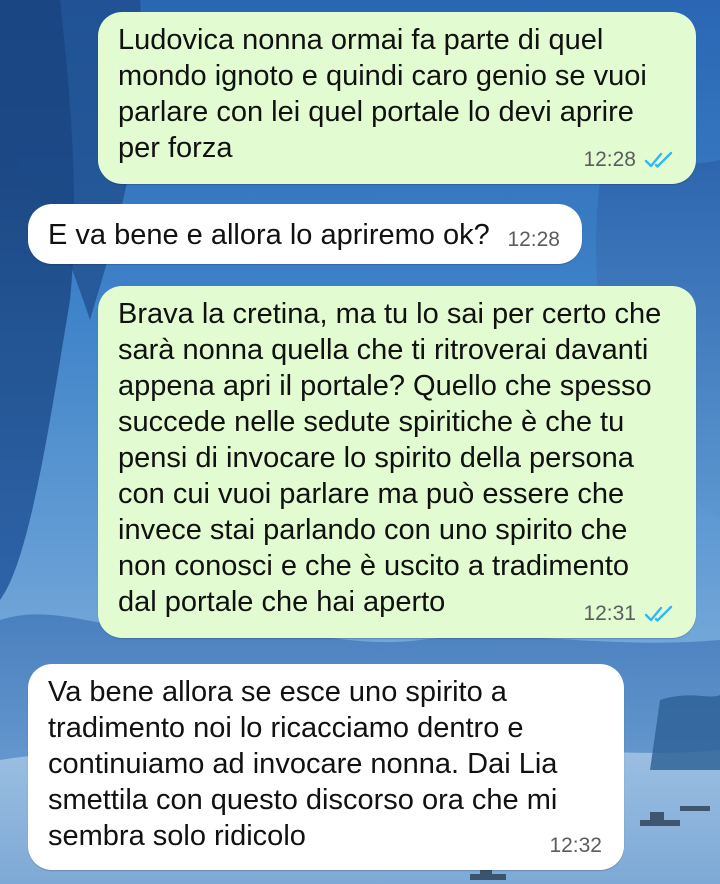 This screenshot has height=884, width=720. I want to click on message-meta: 12:31, so click(628, 614).